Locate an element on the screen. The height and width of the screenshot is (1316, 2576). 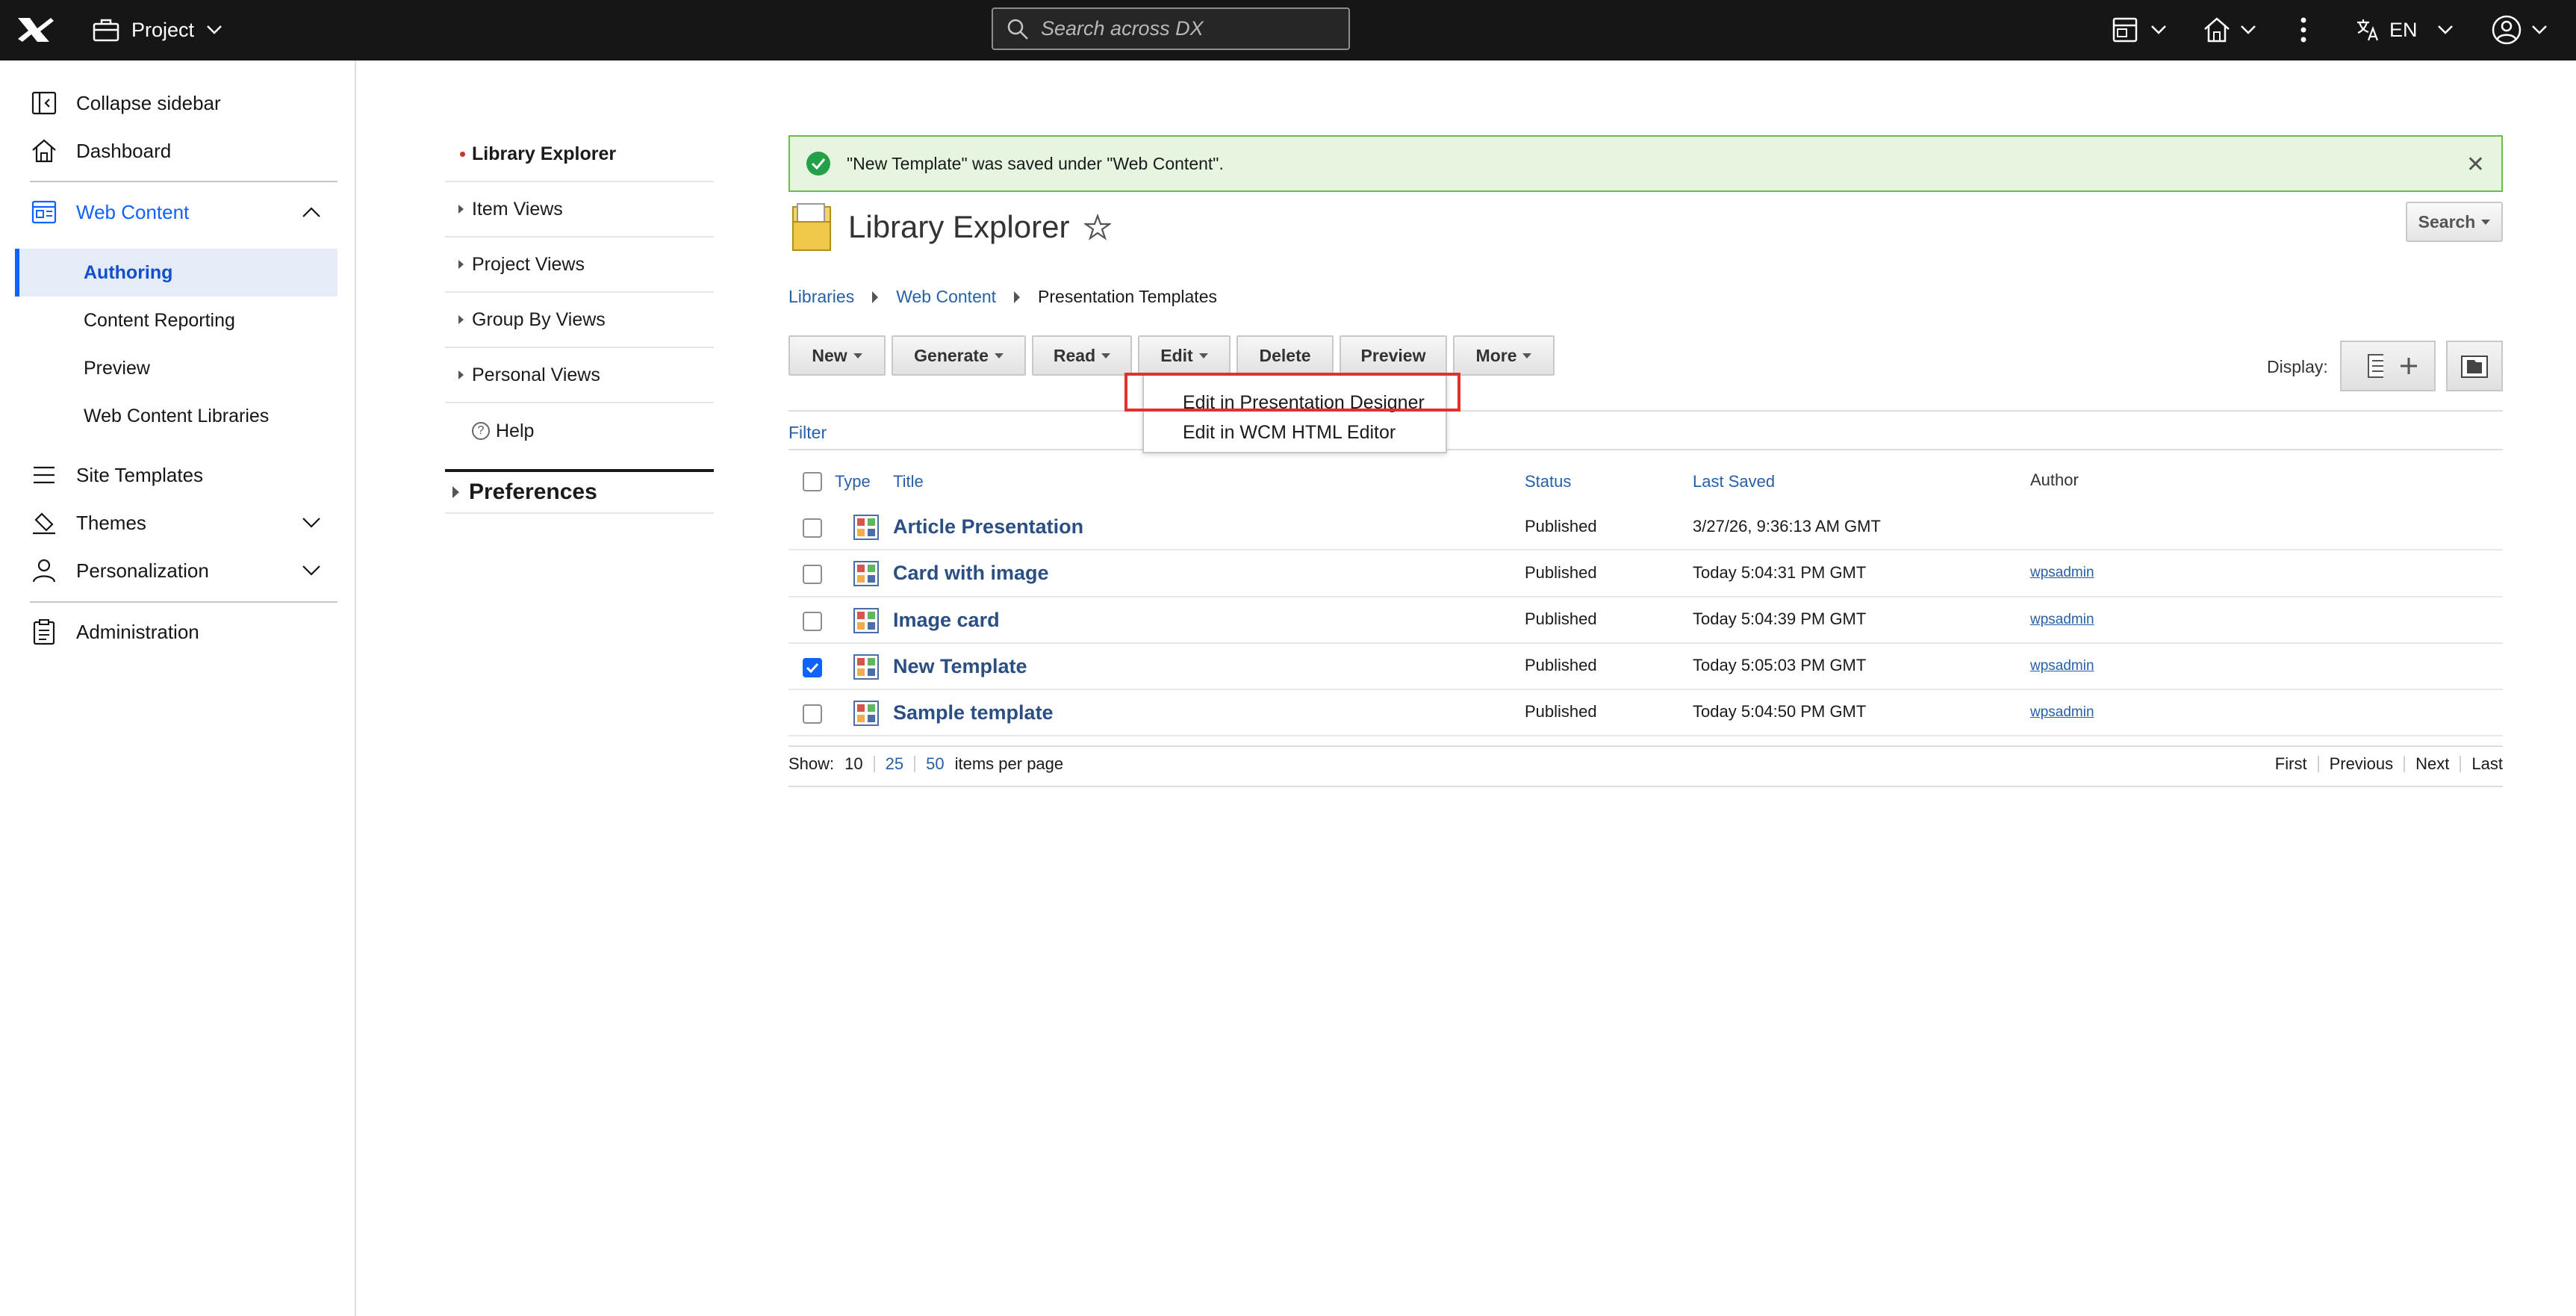
nav-label: Preferences is located at coordinates (533, 491).